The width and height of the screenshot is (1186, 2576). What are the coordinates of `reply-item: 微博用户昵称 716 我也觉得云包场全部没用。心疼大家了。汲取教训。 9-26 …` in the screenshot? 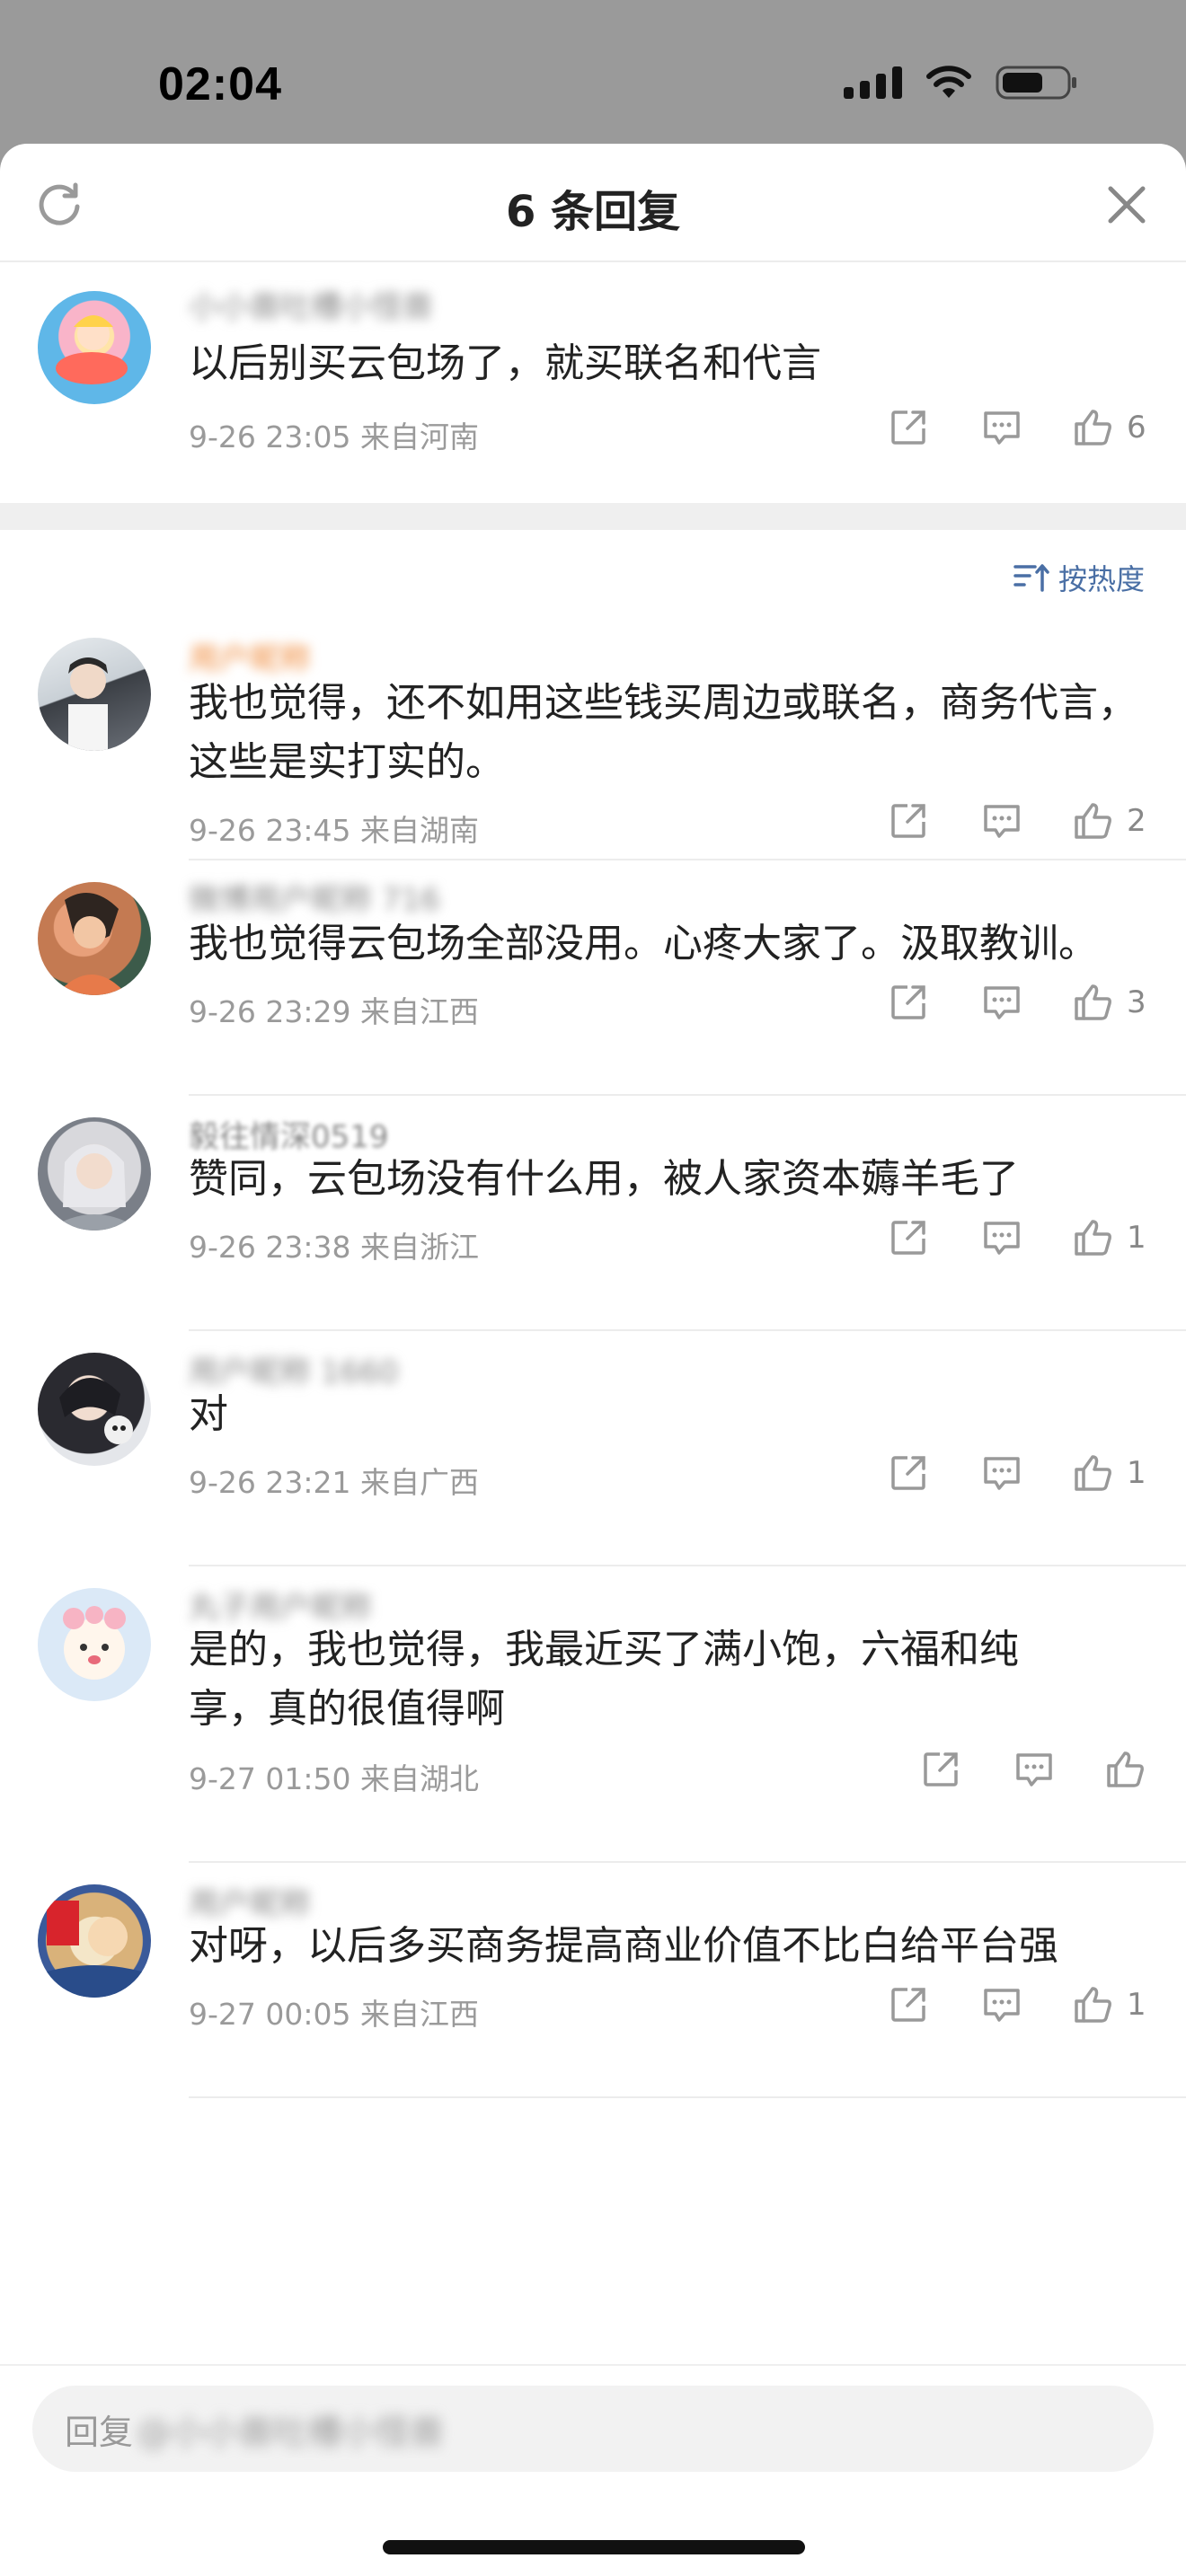 It's located at (593, 978).